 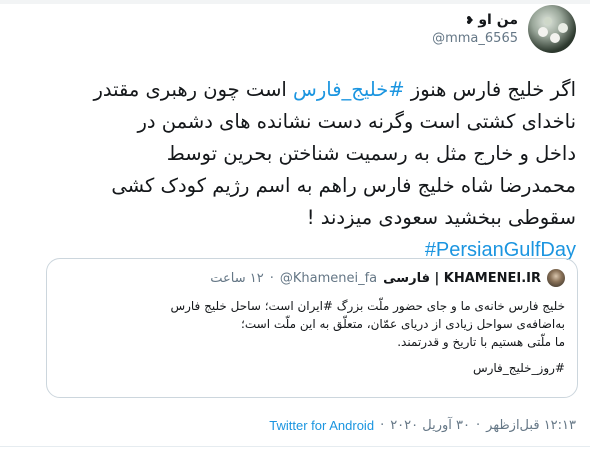 I want to click on quoted-author-handle: @Khamenei_fa, so click(x=328, y=278).